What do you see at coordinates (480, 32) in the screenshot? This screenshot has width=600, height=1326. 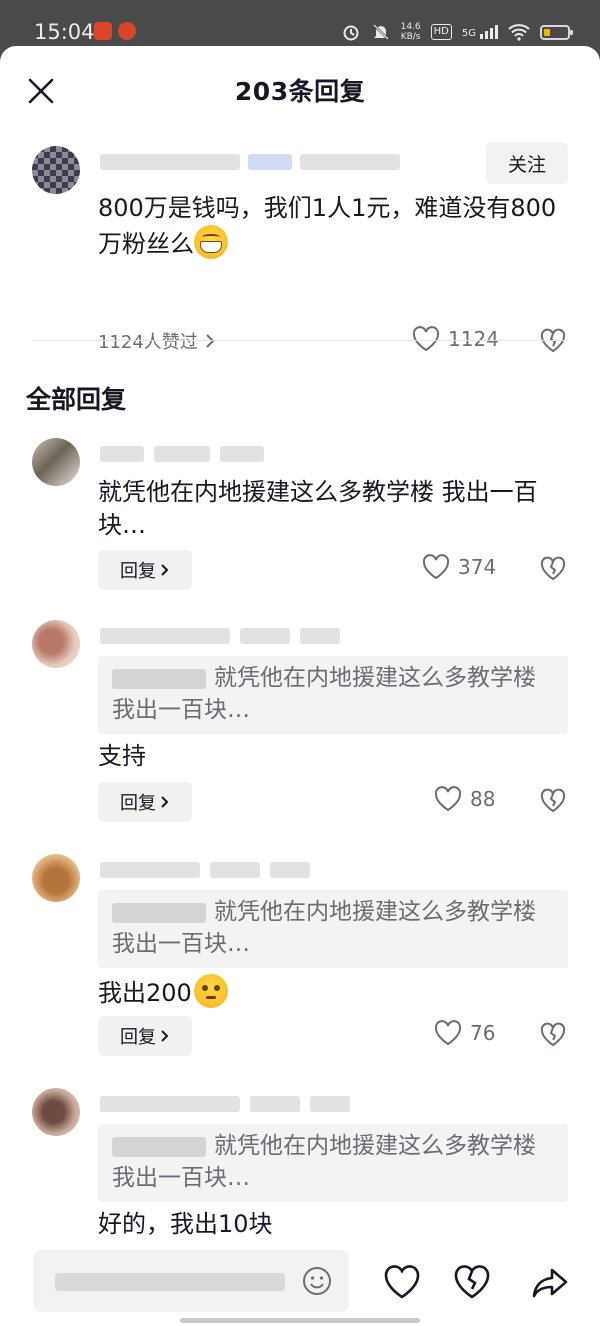 I see `signal-icon: 5G` at bounding box center [480, 32].